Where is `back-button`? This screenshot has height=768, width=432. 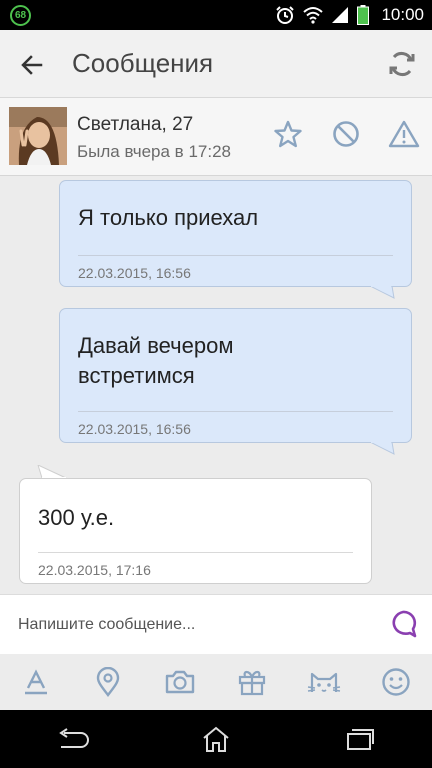 back-button is located at coordinates (32, 65).